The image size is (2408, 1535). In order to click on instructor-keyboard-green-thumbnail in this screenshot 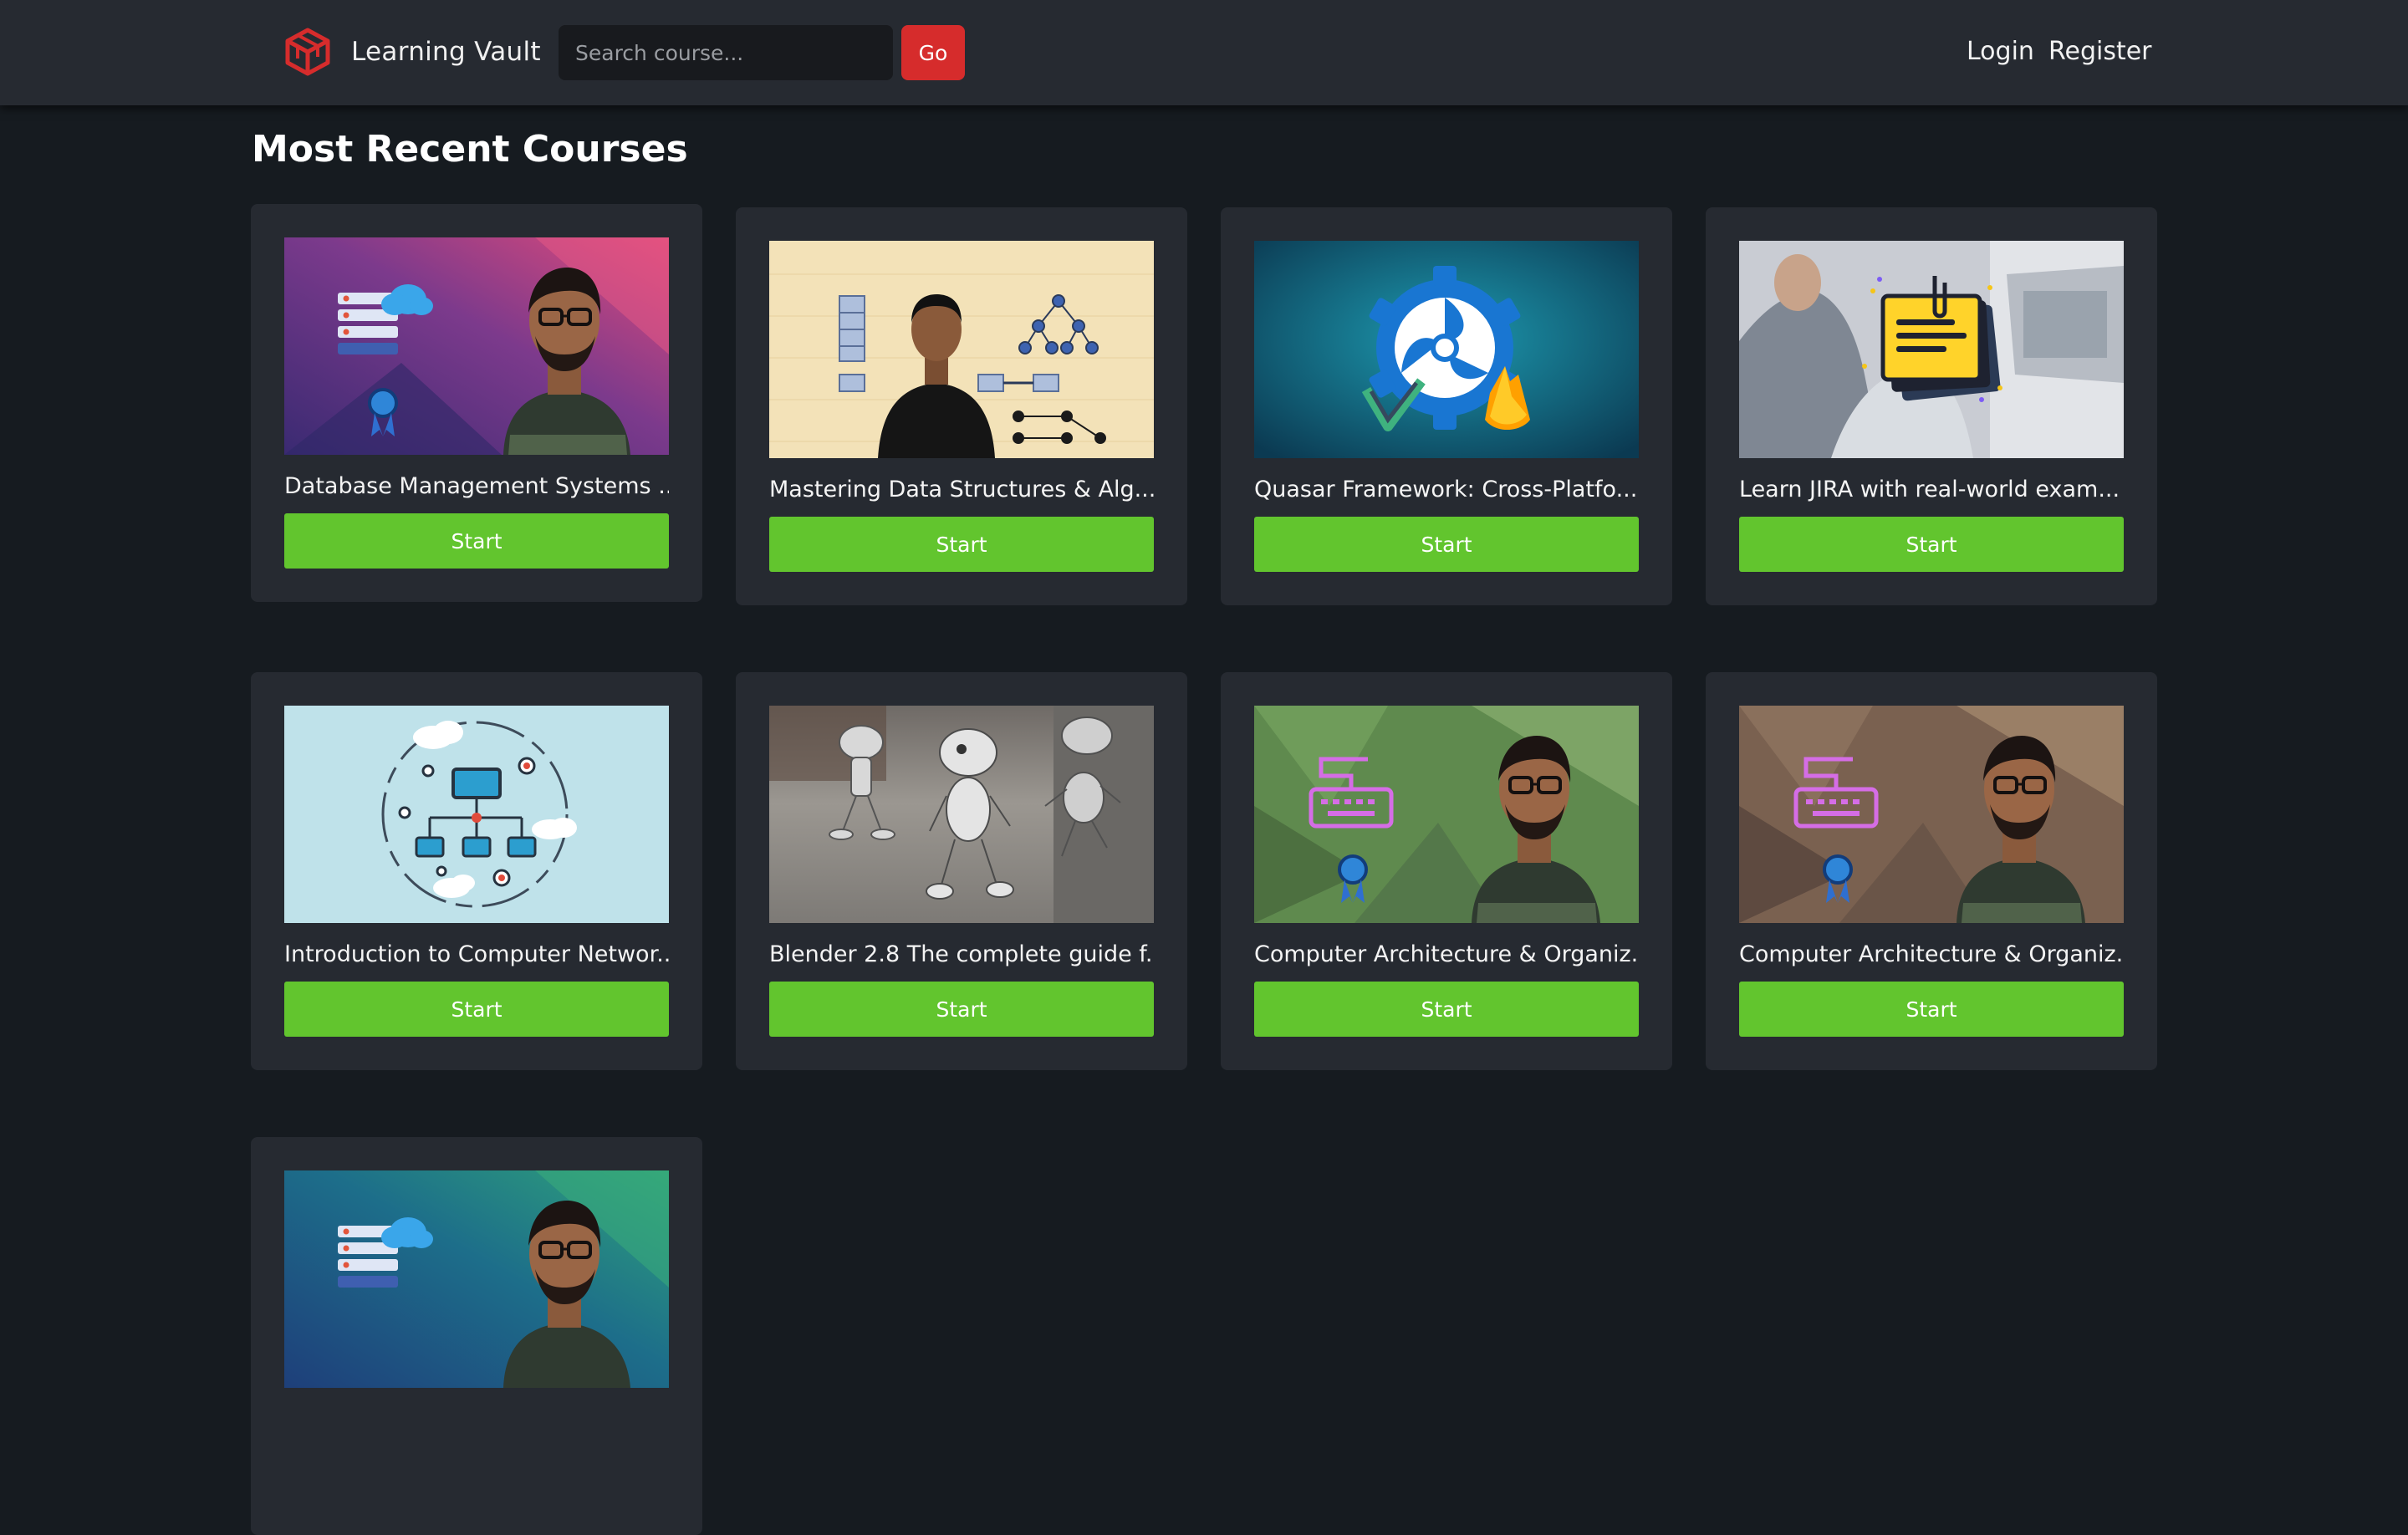, I will do `click(1446, 814)`.